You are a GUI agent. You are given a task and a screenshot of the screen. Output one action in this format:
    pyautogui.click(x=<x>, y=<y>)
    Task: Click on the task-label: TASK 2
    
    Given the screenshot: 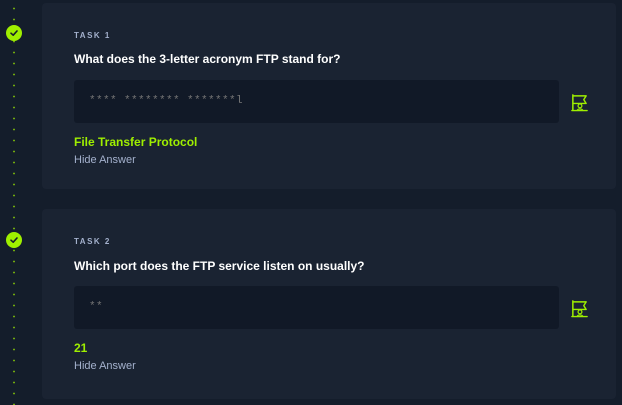 What is the action you would take?
    pyautogui.click(x=92, y=241)
    